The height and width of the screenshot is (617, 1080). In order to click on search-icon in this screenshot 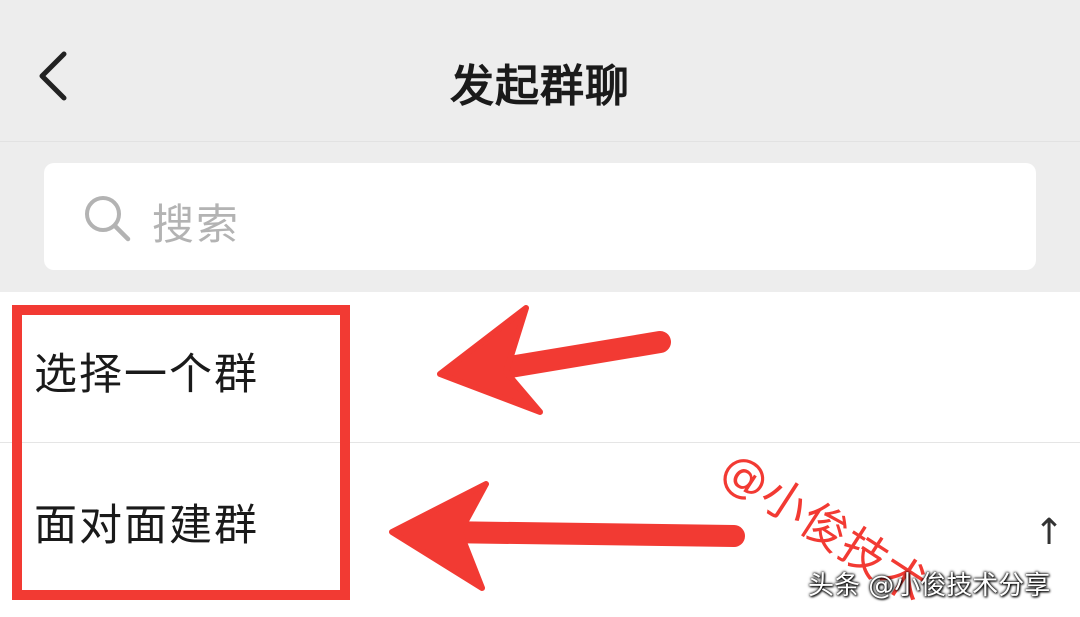, I will do `click(108, 219)`.